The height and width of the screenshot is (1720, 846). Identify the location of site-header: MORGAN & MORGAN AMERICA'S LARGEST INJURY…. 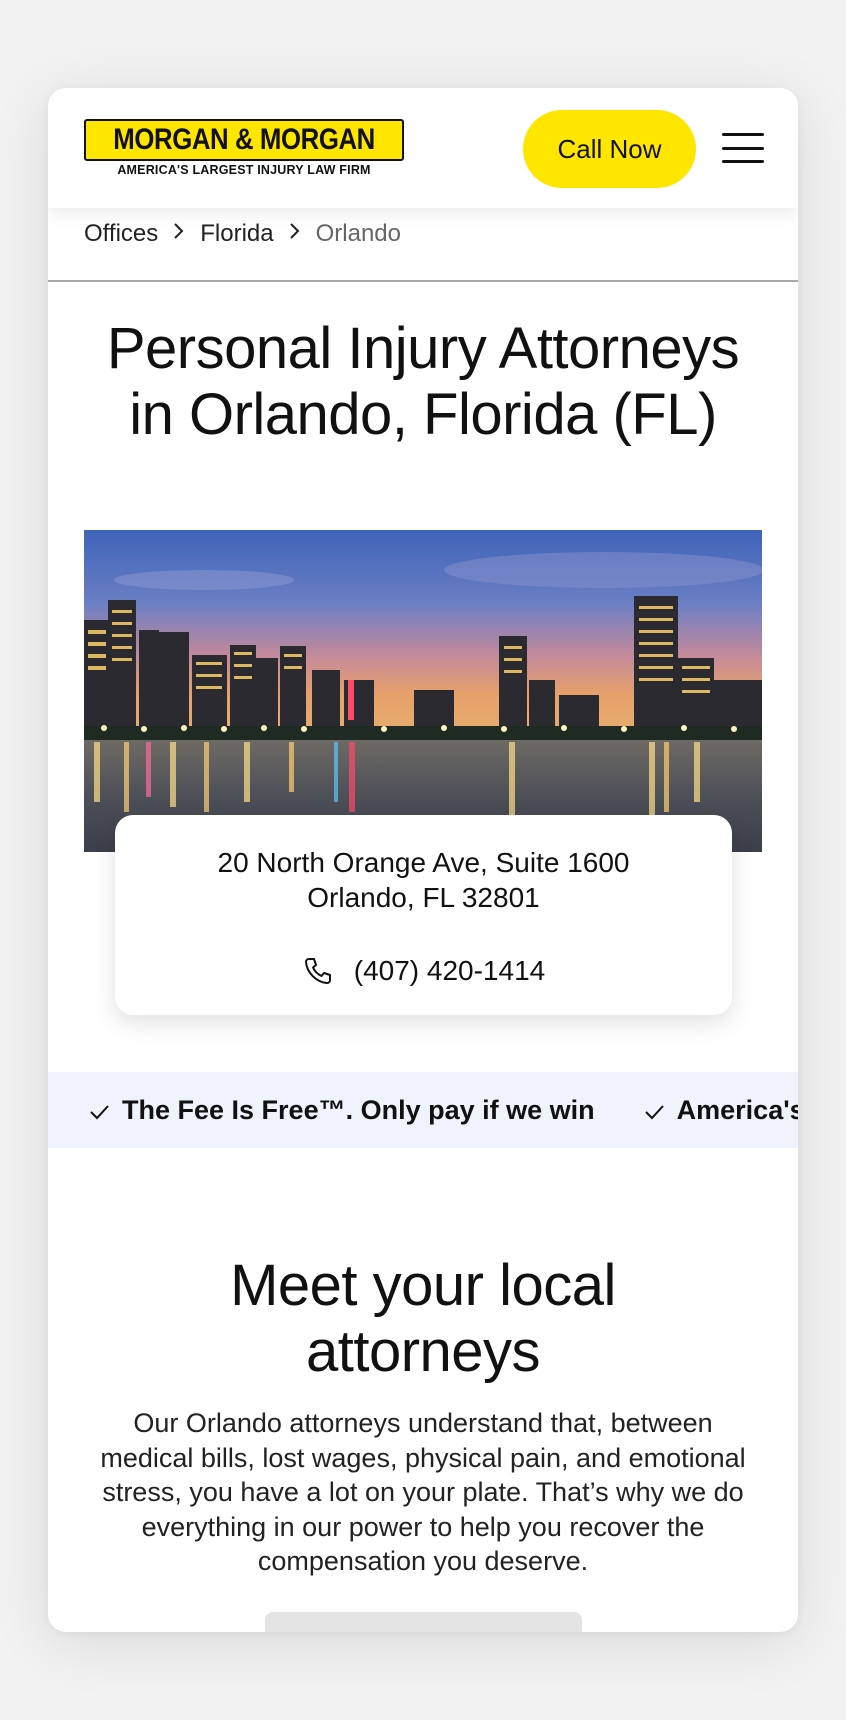
(423, 148).